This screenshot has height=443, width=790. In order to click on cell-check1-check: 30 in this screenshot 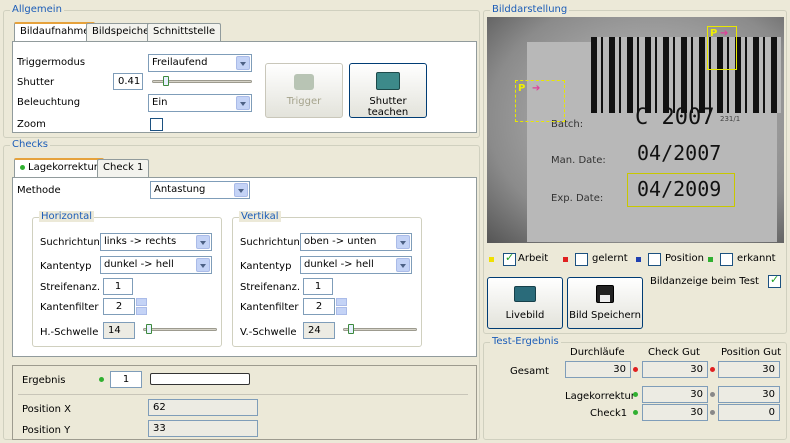, I will do `click(675, 412)`.